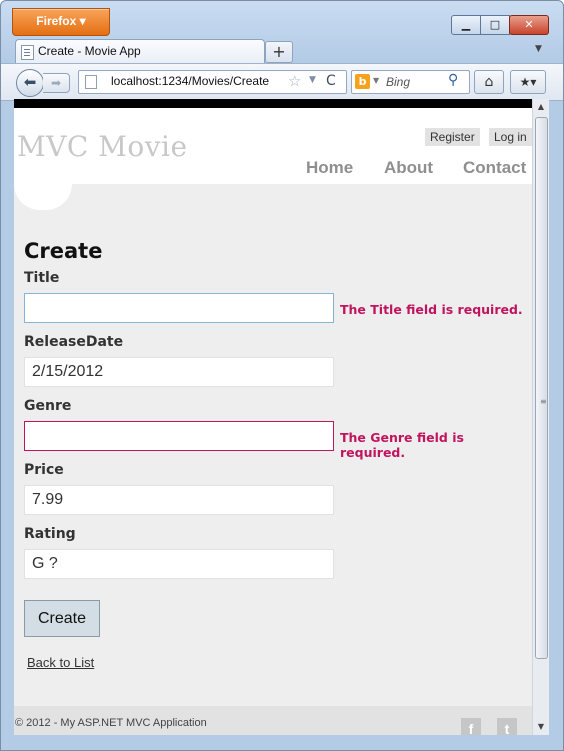  I want to click on bookmarks-icon: ★▾, so click(528, 82).